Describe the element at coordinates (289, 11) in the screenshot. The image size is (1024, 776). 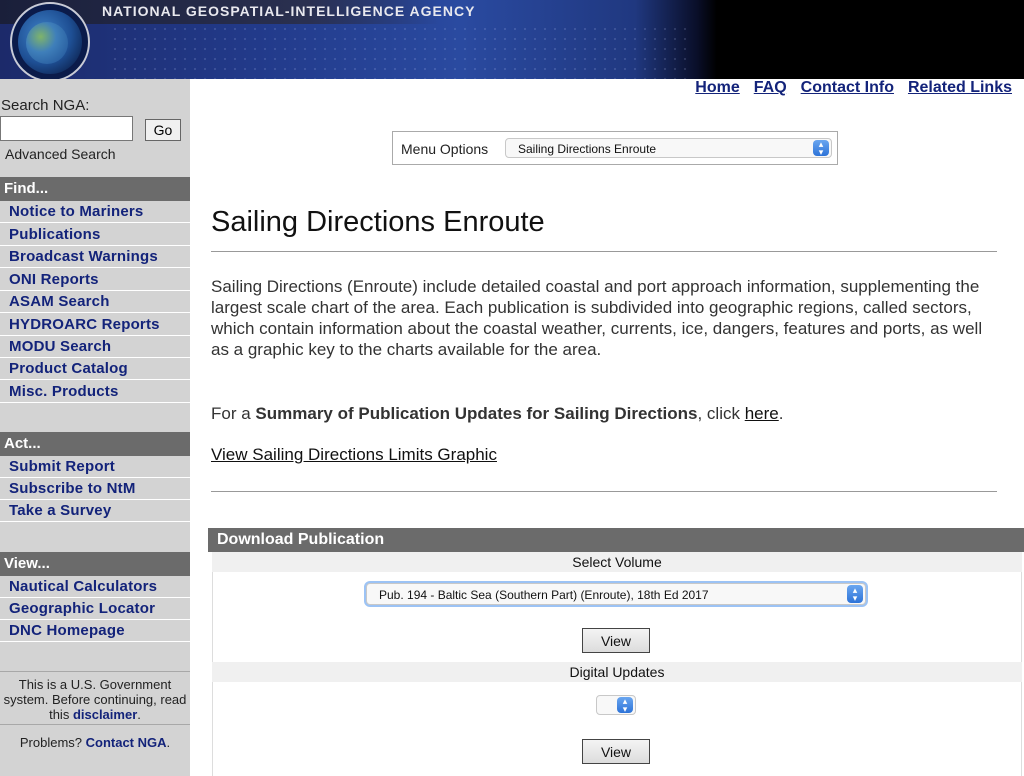
I see `agency-name: NATIONAL GEOSPATIAL-INTELLIGENCE AGENCY` at that location.